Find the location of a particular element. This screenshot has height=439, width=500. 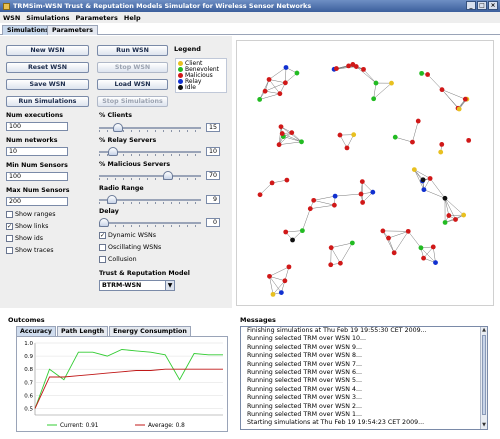

save-wsn-button: Save WSN is located at coordinates (47, 84).